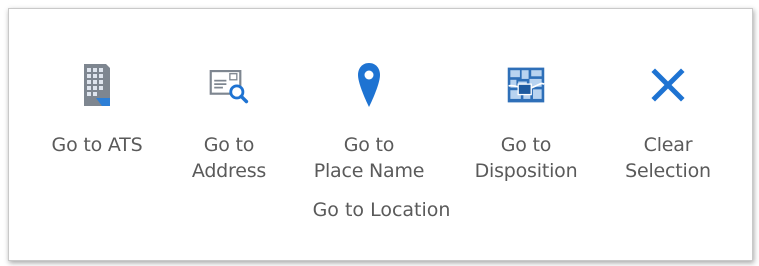 This screenshot has width=759, height=266. Describe the element at coordinates (229, 121) in the screenshot. I see `go-to-address-button: Go to Address` at that location.